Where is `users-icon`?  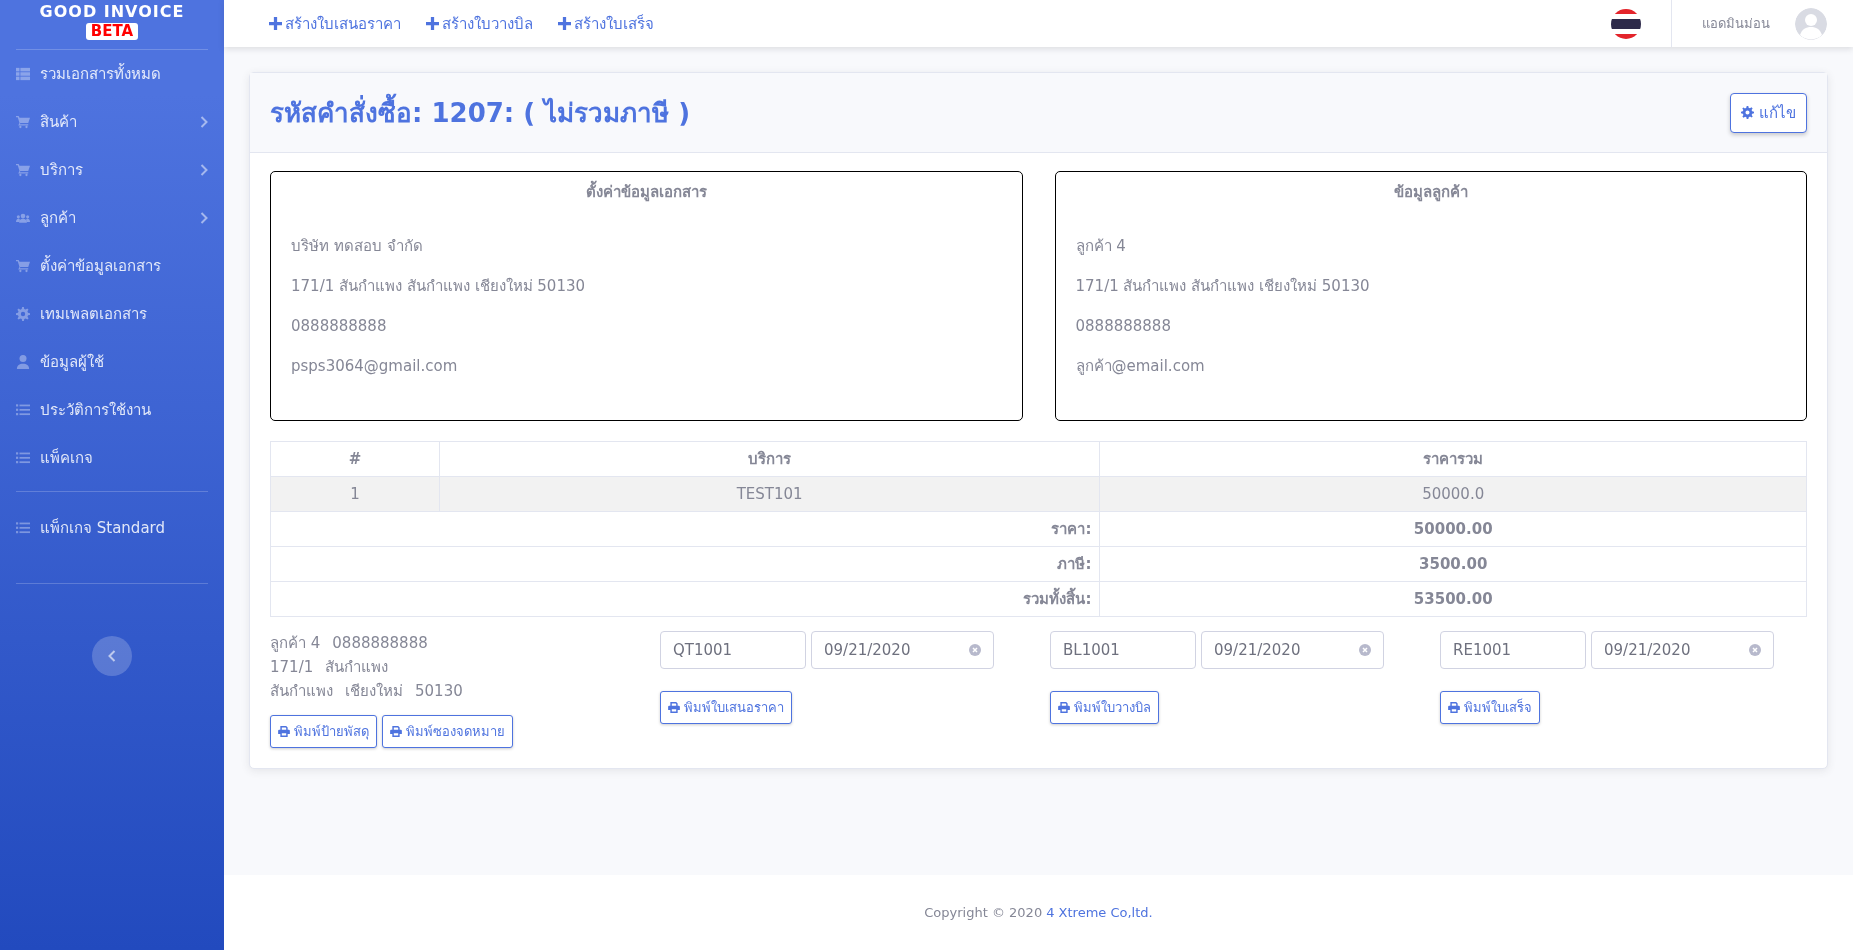
users-icon is located at coordinates (23, 218).